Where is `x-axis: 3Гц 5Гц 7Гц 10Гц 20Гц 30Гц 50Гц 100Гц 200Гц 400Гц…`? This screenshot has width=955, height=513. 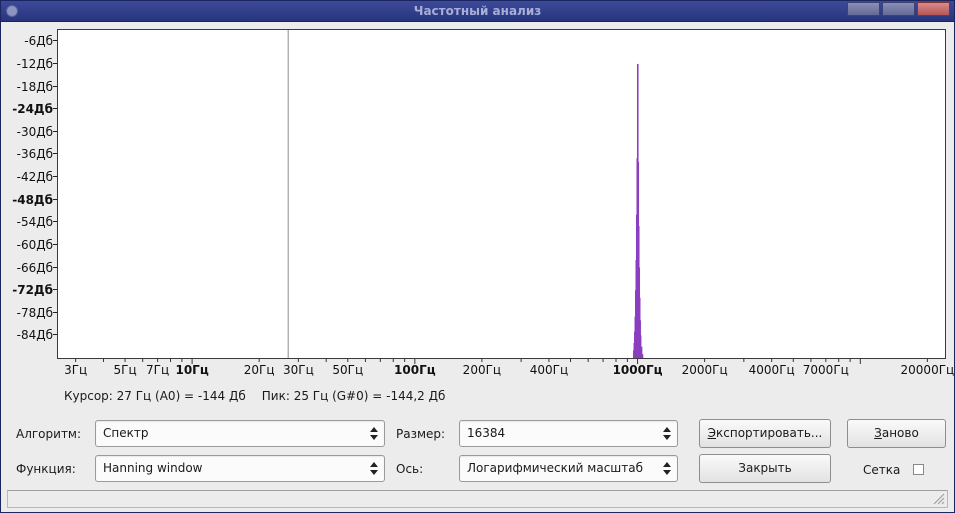
x-axis: 3Гц 5Гц 7Гц 10Гц 20Гц 30Гц 50Гц 100Гц 200Гц 400Гц… is located at coordinates (505, 370).